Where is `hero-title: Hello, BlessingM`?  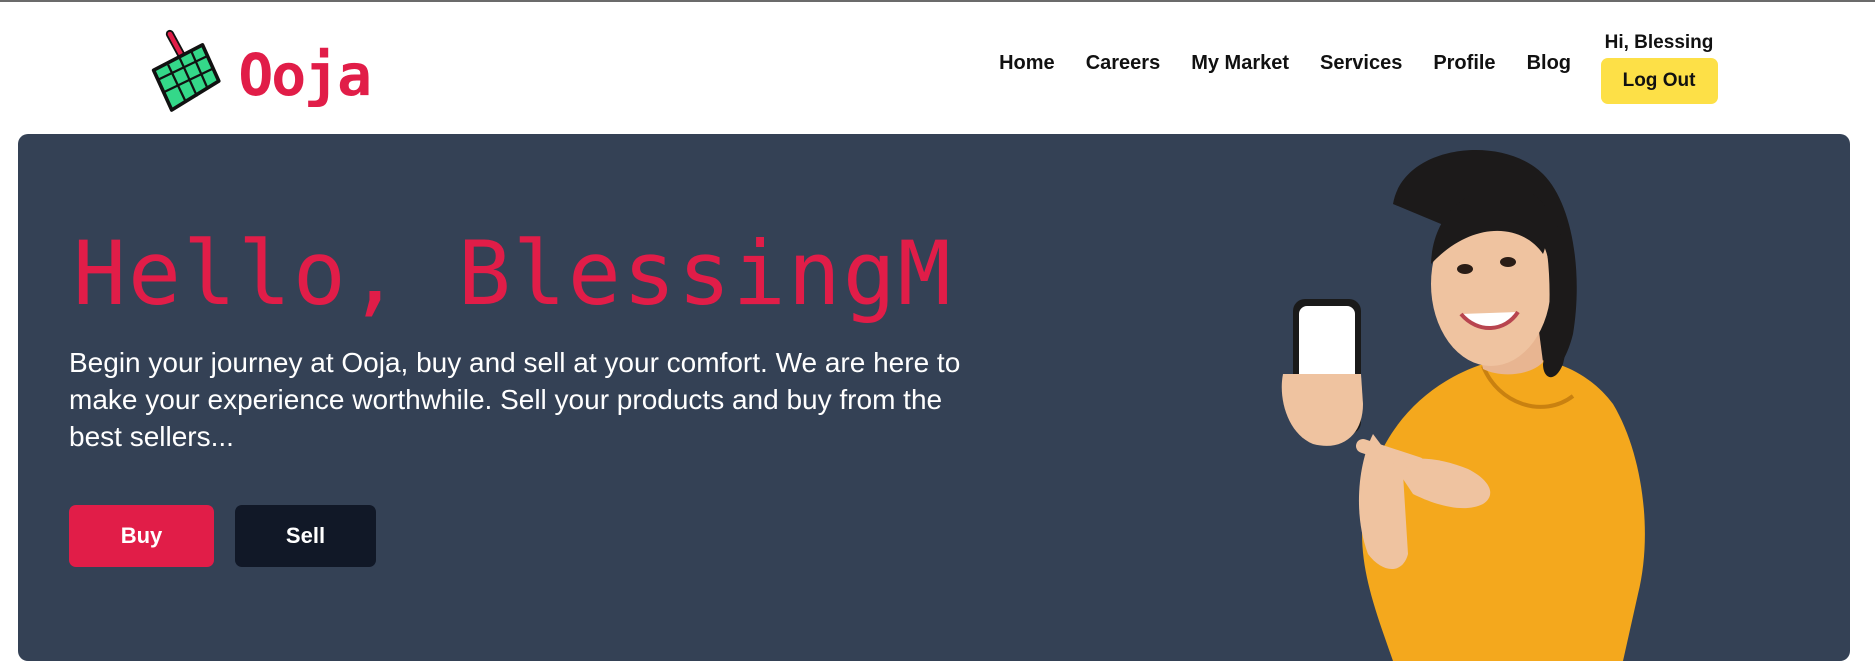
hero-title: Hello, BlessingM is located at coordinates (513, 273).